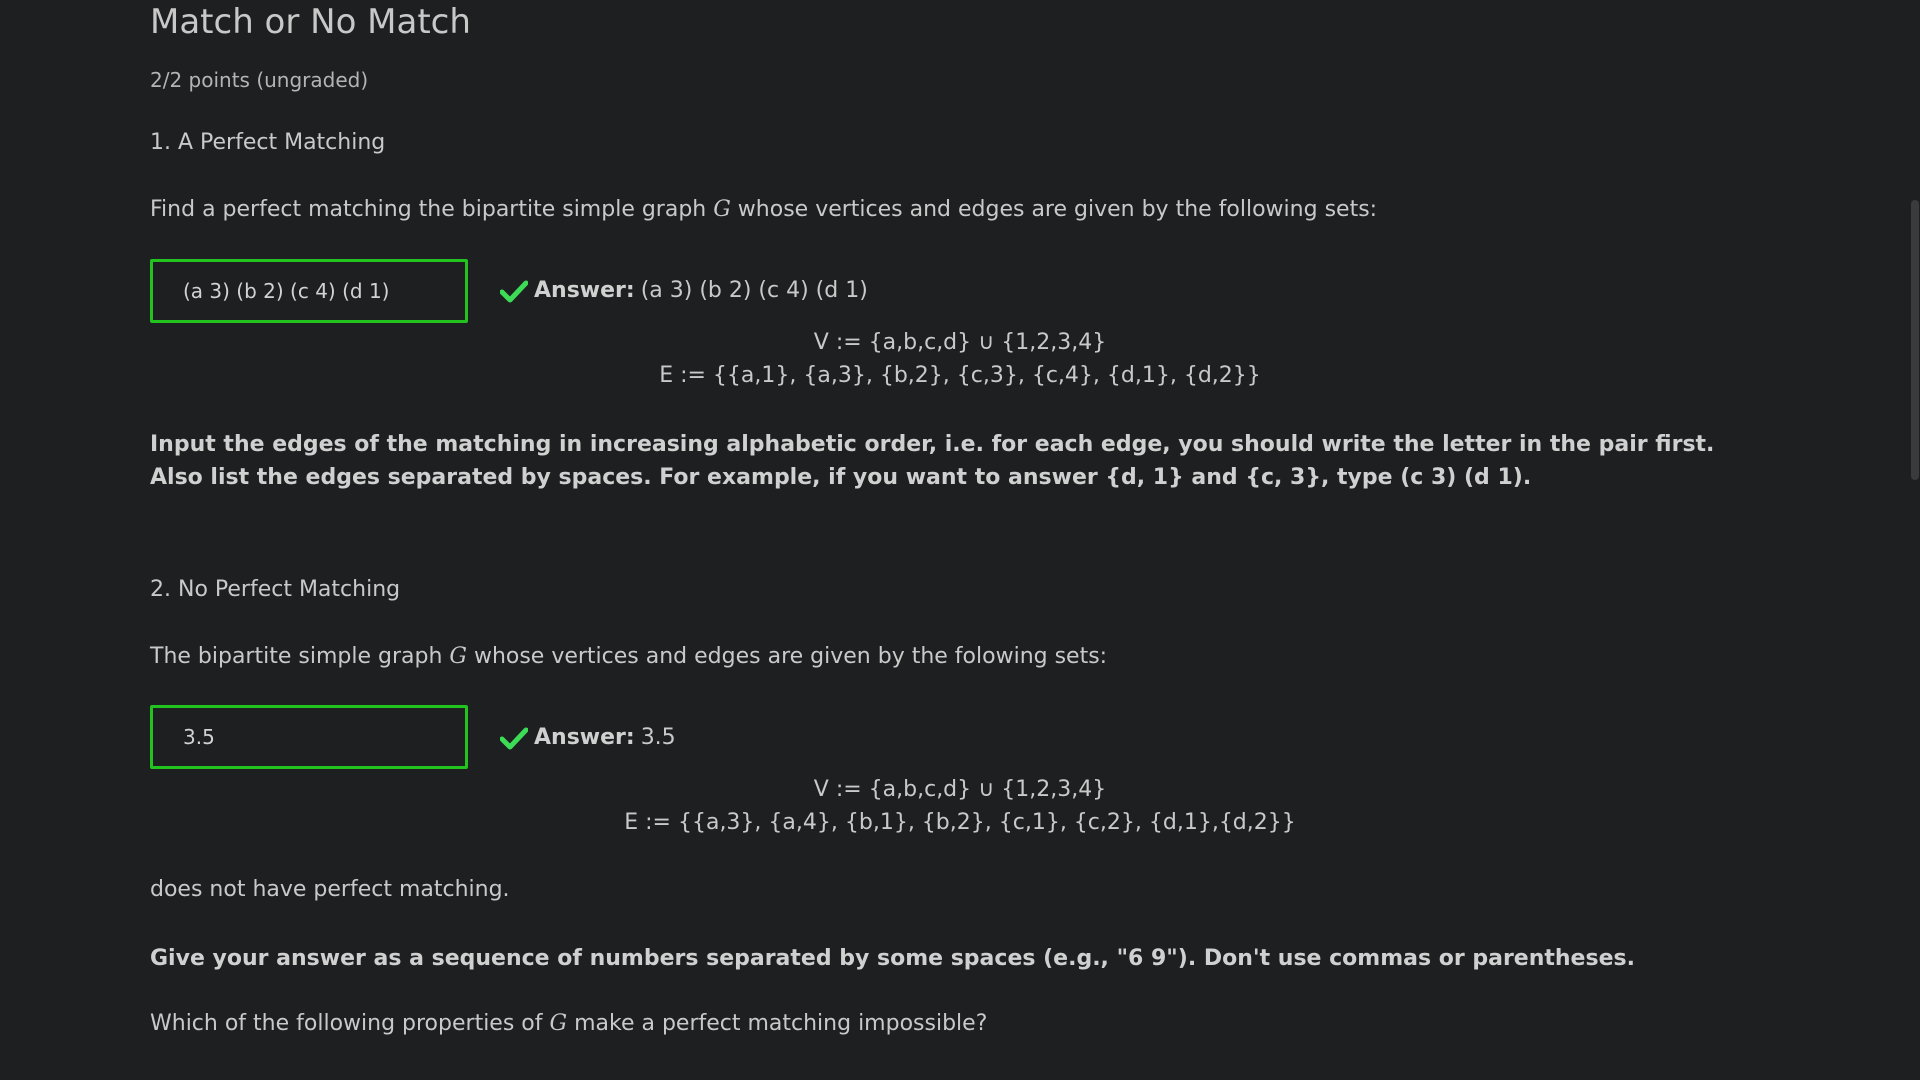 This screenshot has width=1920, height=1080. Describe the element at coordinates (584, 737) in the screenshot. I see `part2-answer-label: Answer:` at that location.